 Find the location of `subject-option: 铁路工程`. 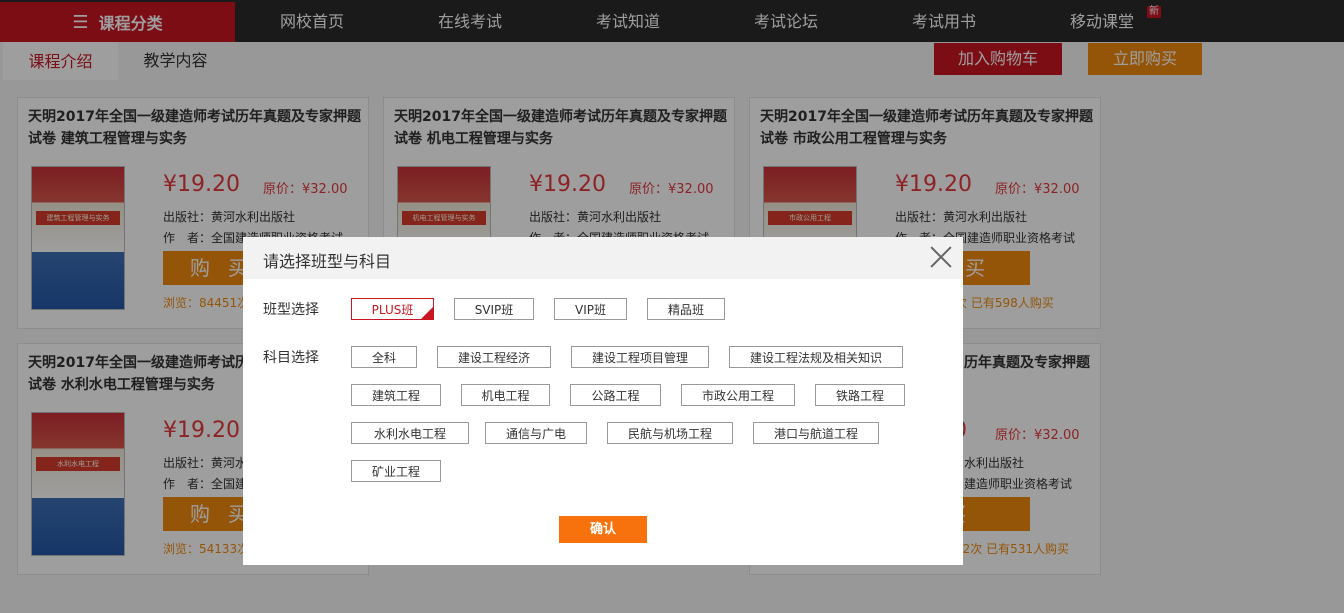

subject-option: 铁路工程 is located at coordinates (860, 395).